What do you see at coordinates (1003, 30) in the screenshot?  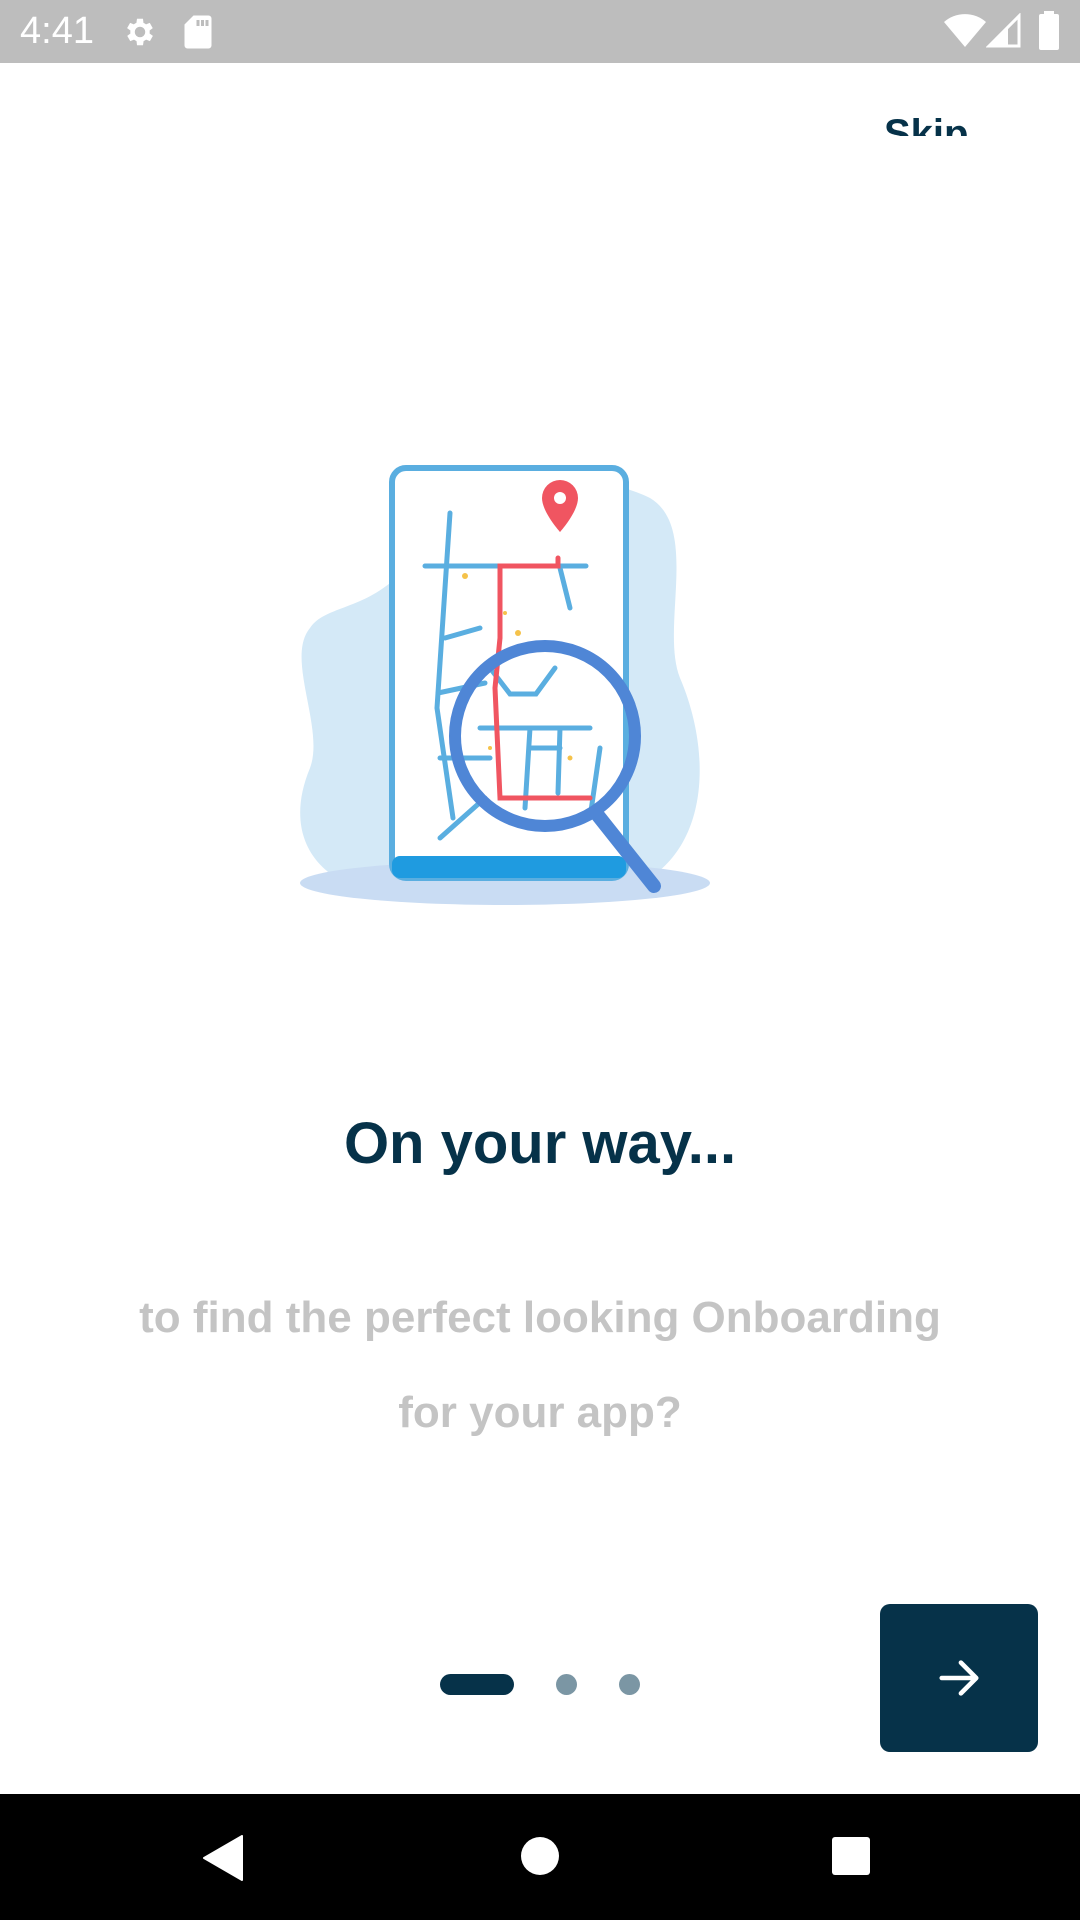 I see `signal-icon` at bounding box center [1003, 30].